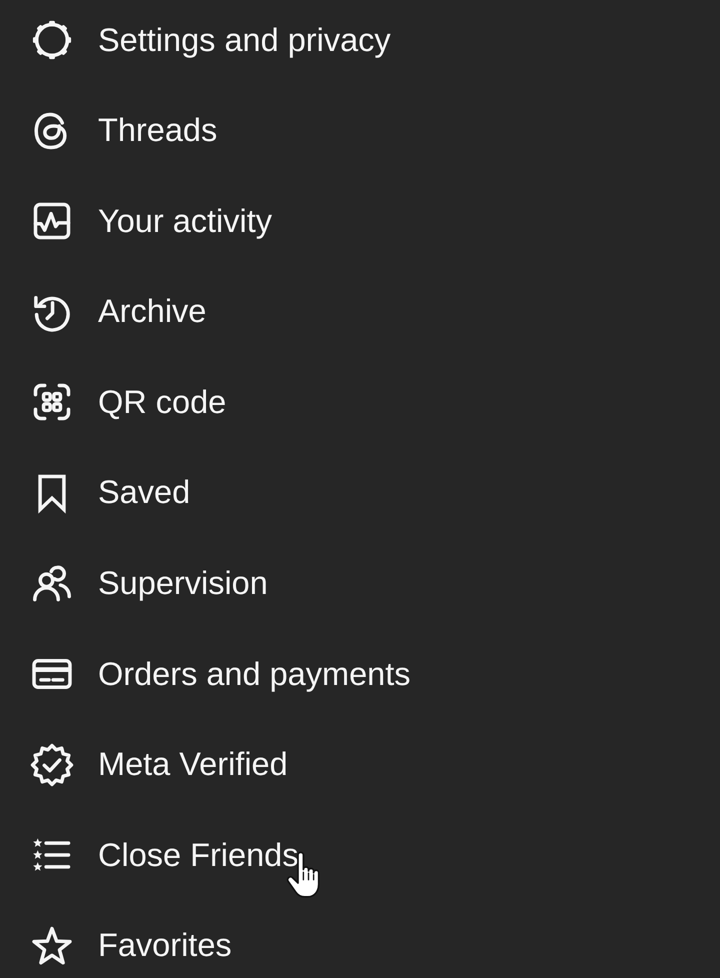  What do you see at coordinates (360, 40) in the screenshot?
I see `menu-item: Settings and privacy` at bounding box center [360, 40].